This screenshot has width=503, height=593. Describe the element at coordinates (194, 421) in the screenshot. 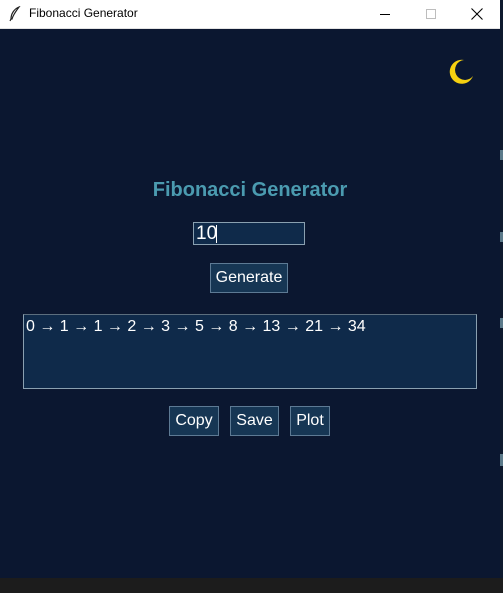

I see `copy-button: Copy` at that location.